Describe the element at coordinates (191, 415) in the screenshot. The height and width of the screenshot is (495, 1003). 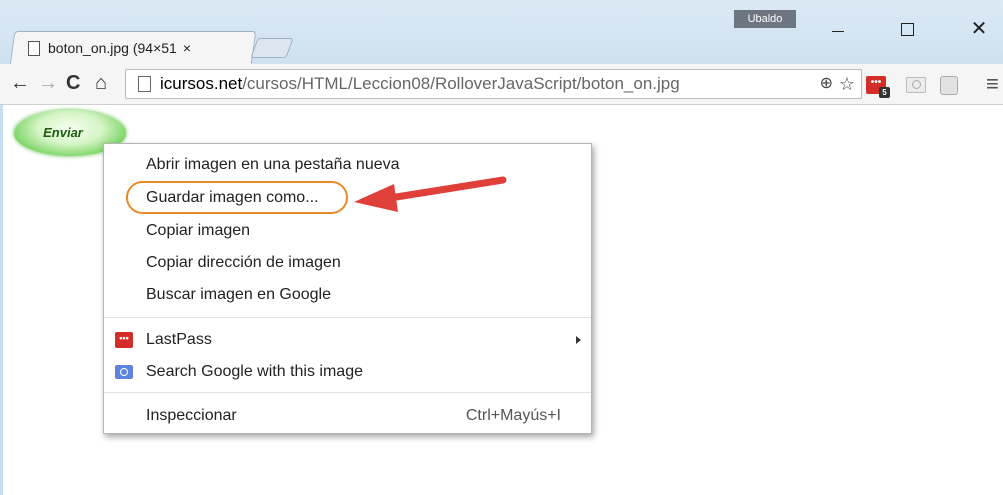
I see `menu-item-label: Inspeccionar` at that location.